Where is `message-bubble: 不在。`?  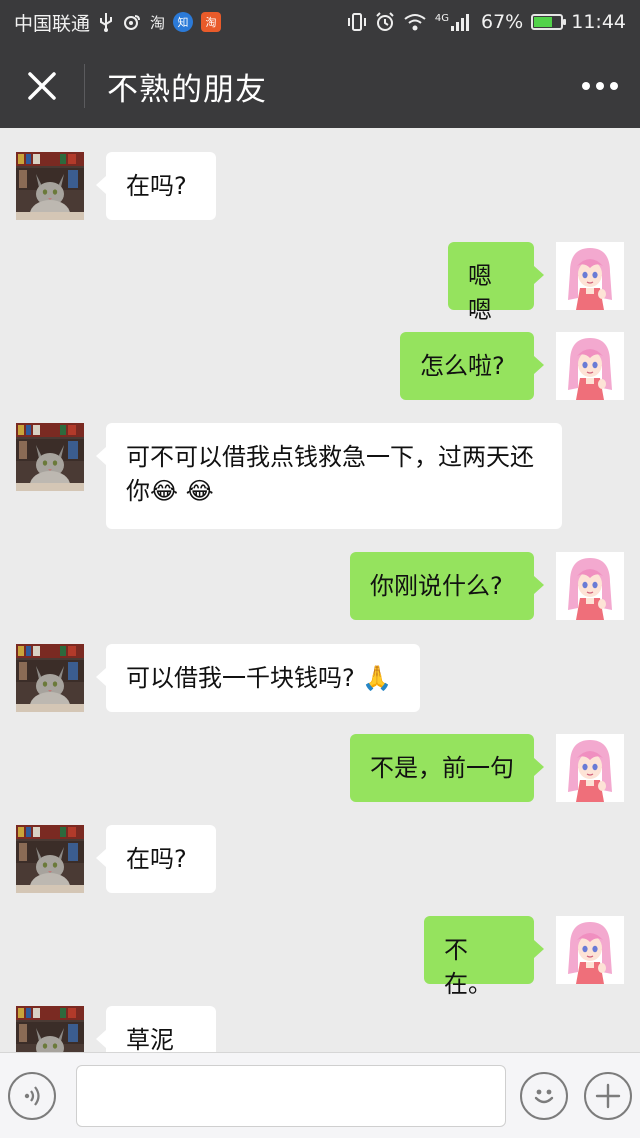 message-bubble: 不在。 is located at coordinates (484, 957).